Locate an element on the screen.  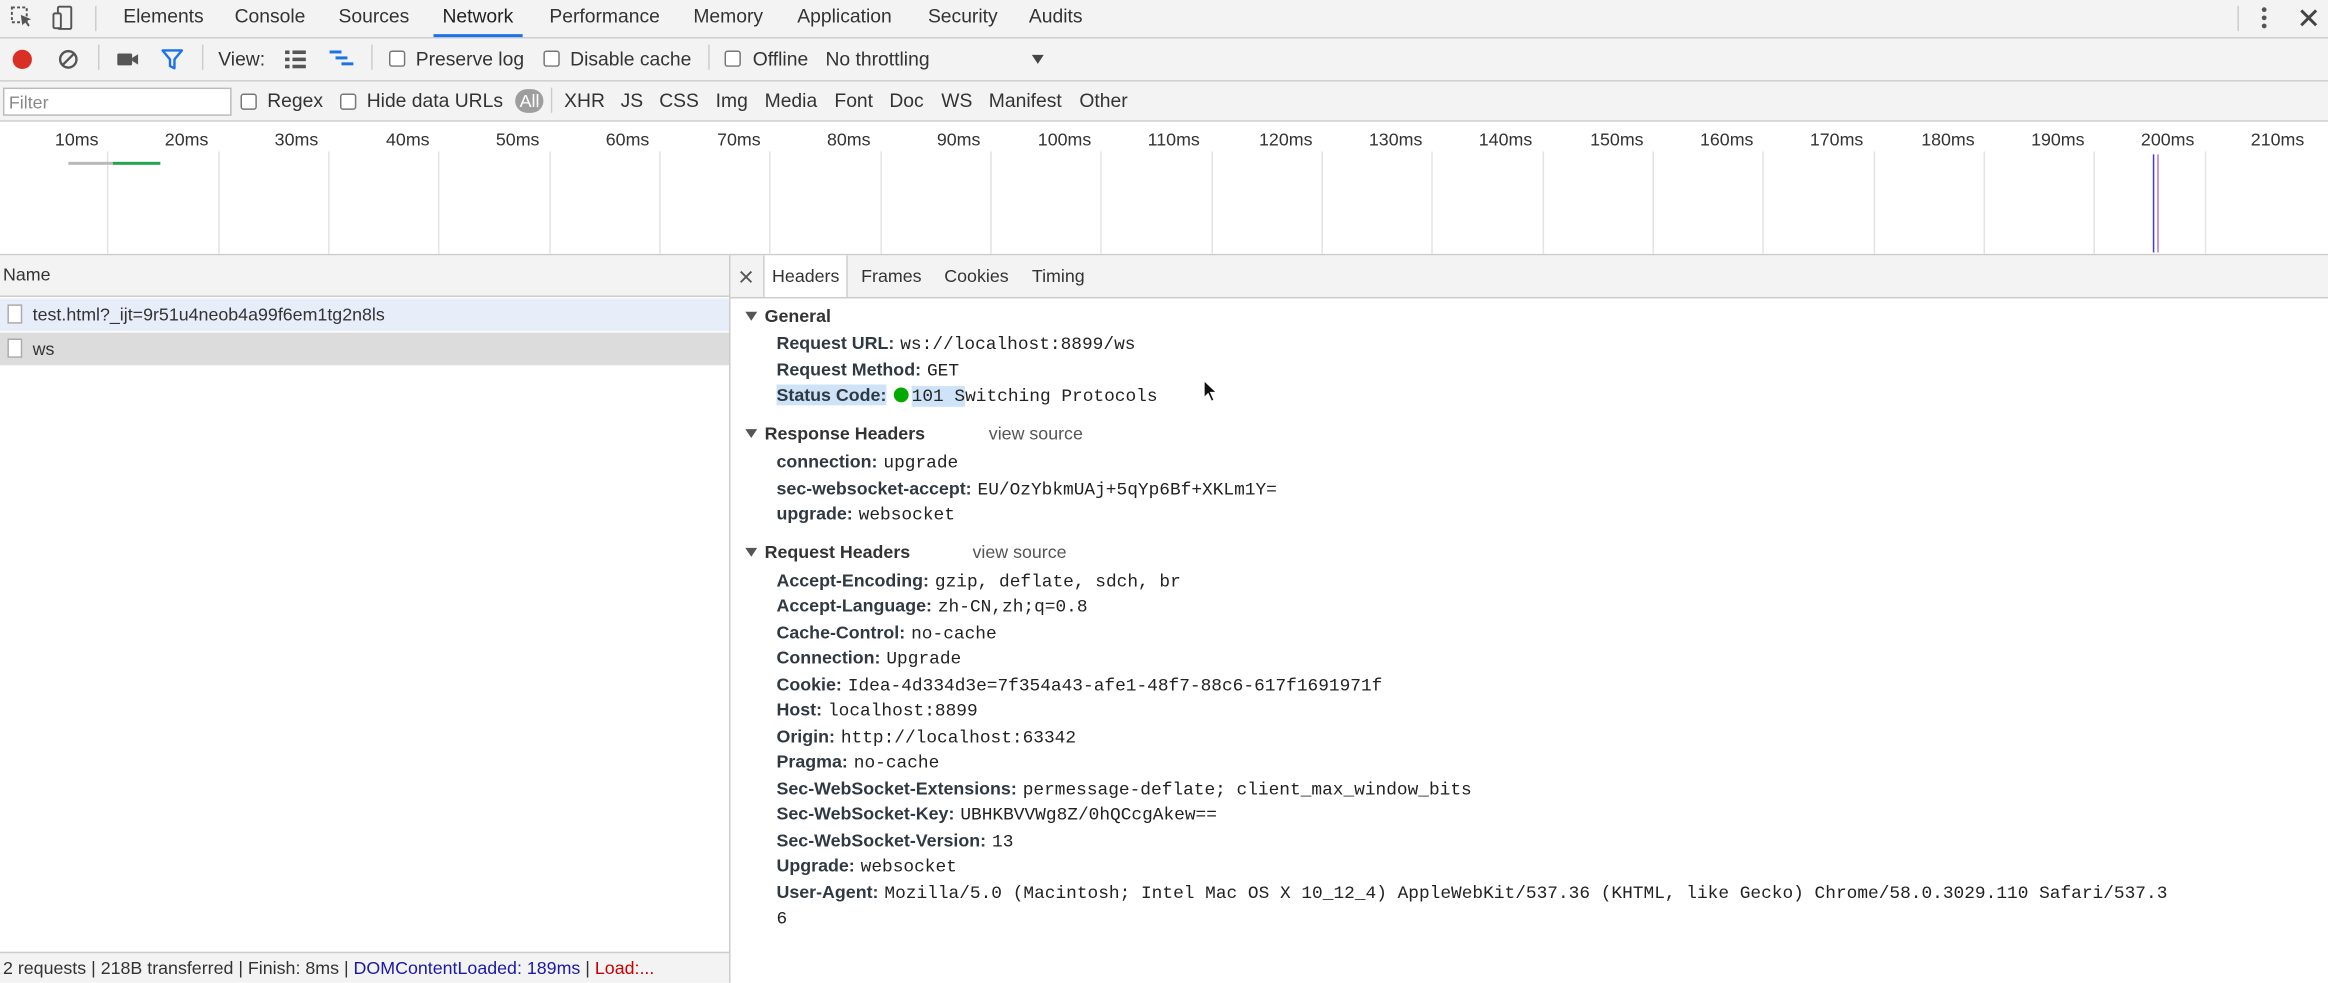
type-filter-xhr: XHR is located at coordinates (584, 101).